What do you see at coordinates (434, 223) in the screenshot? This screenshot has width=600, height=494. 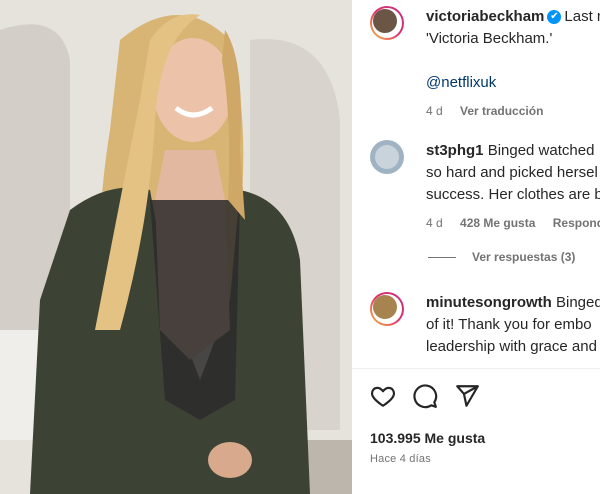 I see `comment-age: 4 d` at bounding box center [434, 223].